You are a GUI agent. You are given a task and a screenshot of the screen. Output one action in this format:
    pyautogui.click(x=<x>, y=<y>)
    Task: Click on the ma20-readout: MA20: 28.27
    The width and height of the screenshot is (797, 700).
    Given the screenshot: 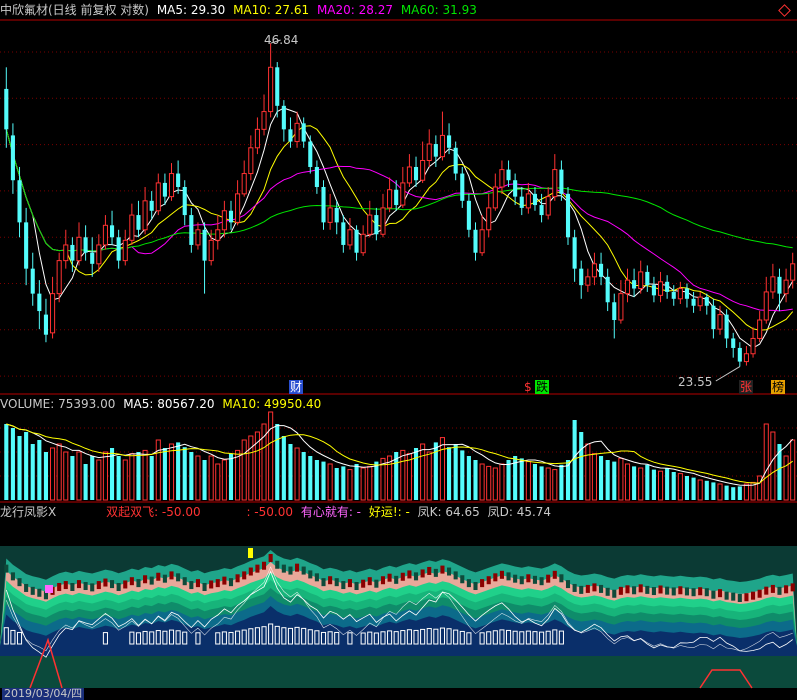 What is the action you would take?
    pyautogui.click(x=354, y=10)
    